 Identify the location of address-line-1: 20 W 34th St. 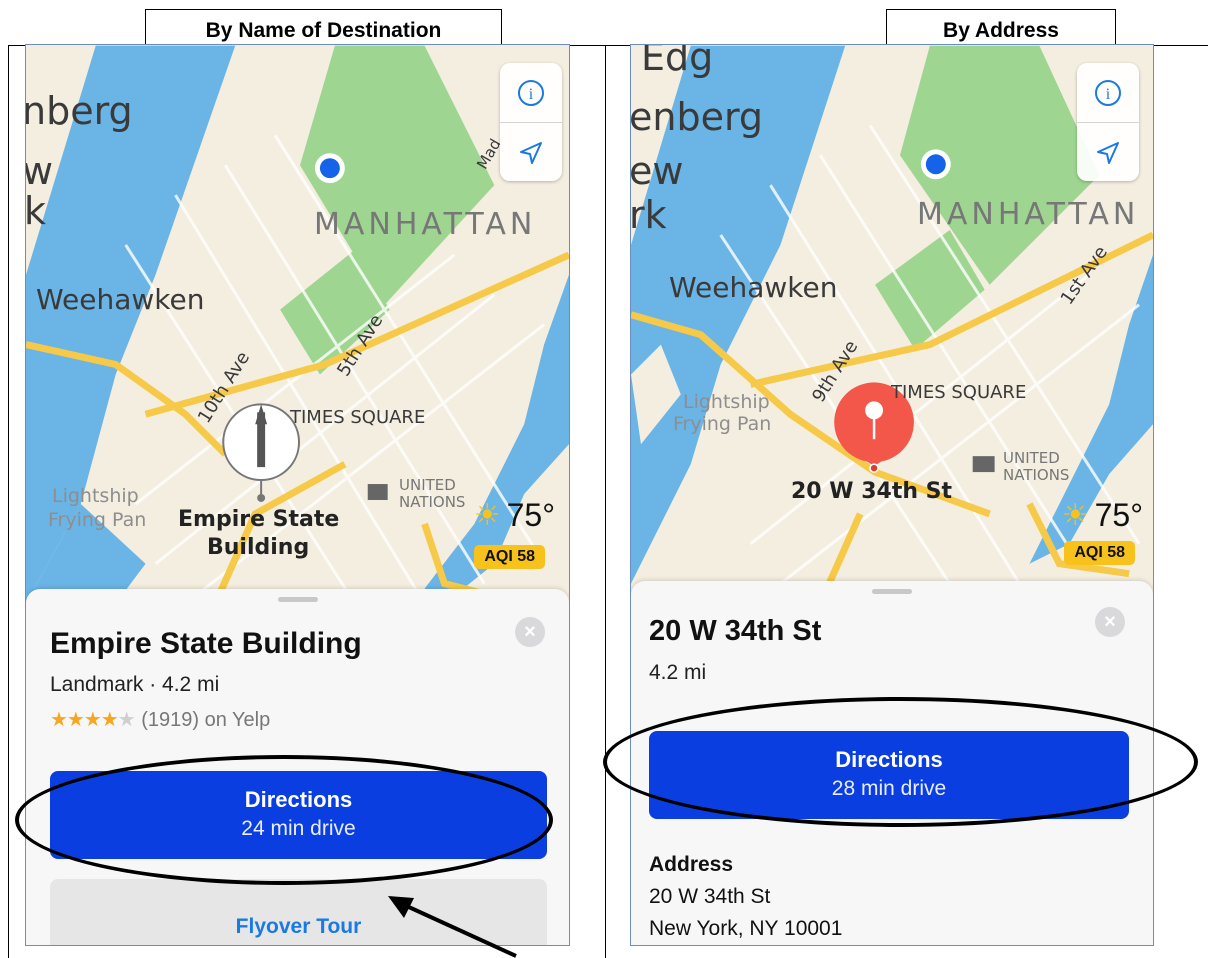
(710, 896).